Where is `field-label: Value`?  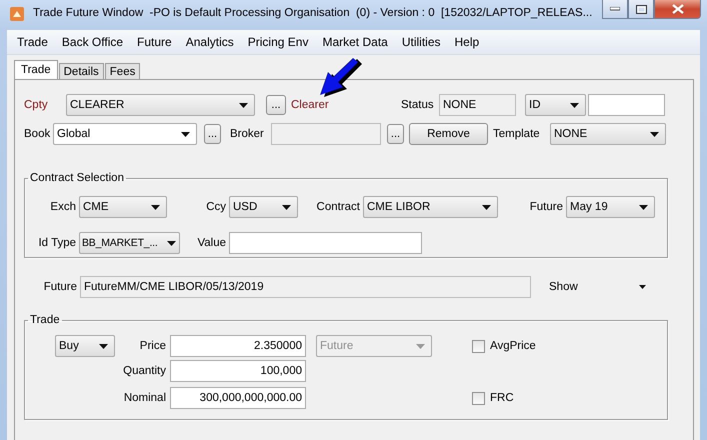
field-label: Value is located at coordinates (211, 243).